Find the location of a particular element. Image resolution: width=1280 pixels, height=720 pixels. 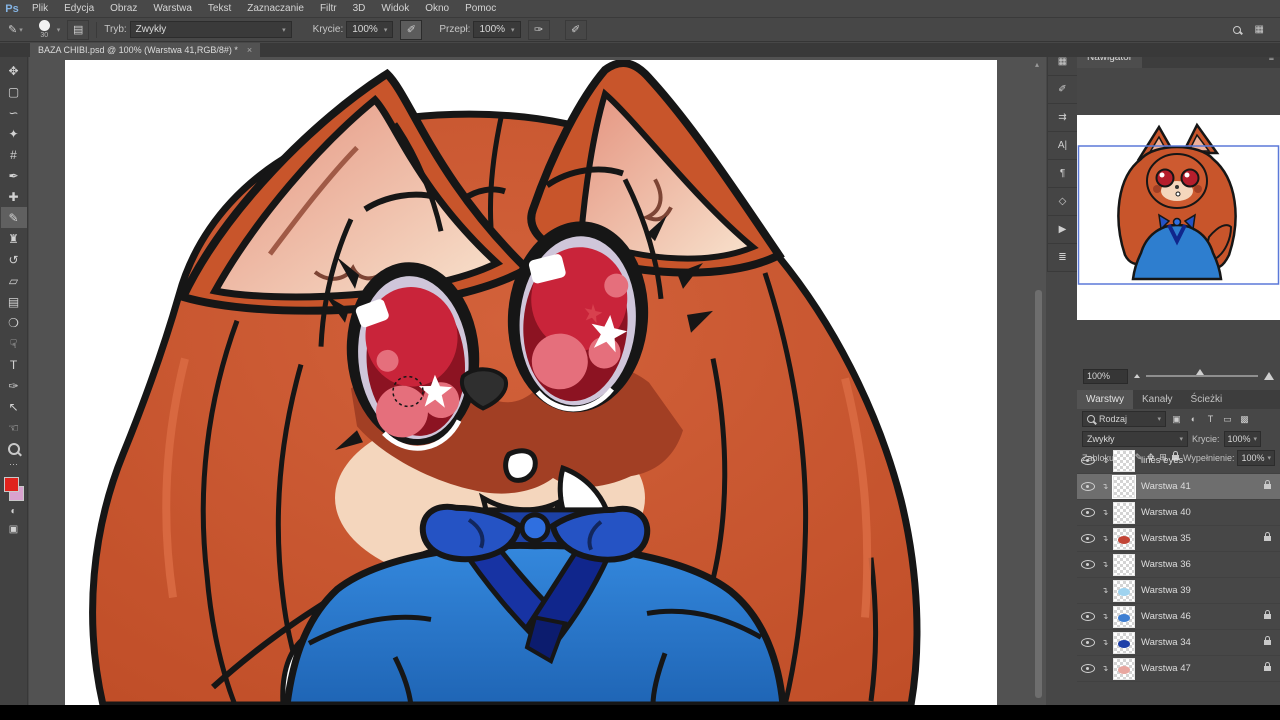

layers-opacity-select: 100% ▾ is located at coordinates (1242, 438).